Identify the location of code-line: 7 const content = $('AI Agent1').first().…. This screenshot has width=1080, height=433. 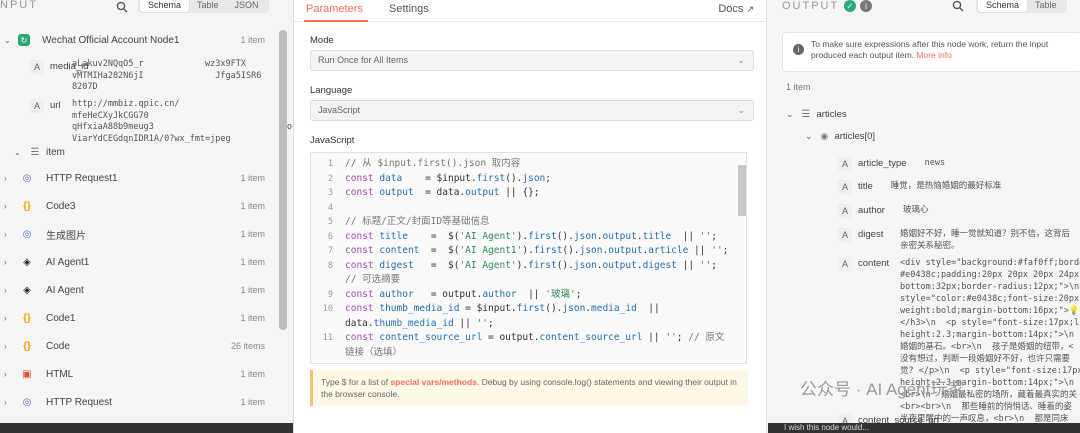
(521, 251).